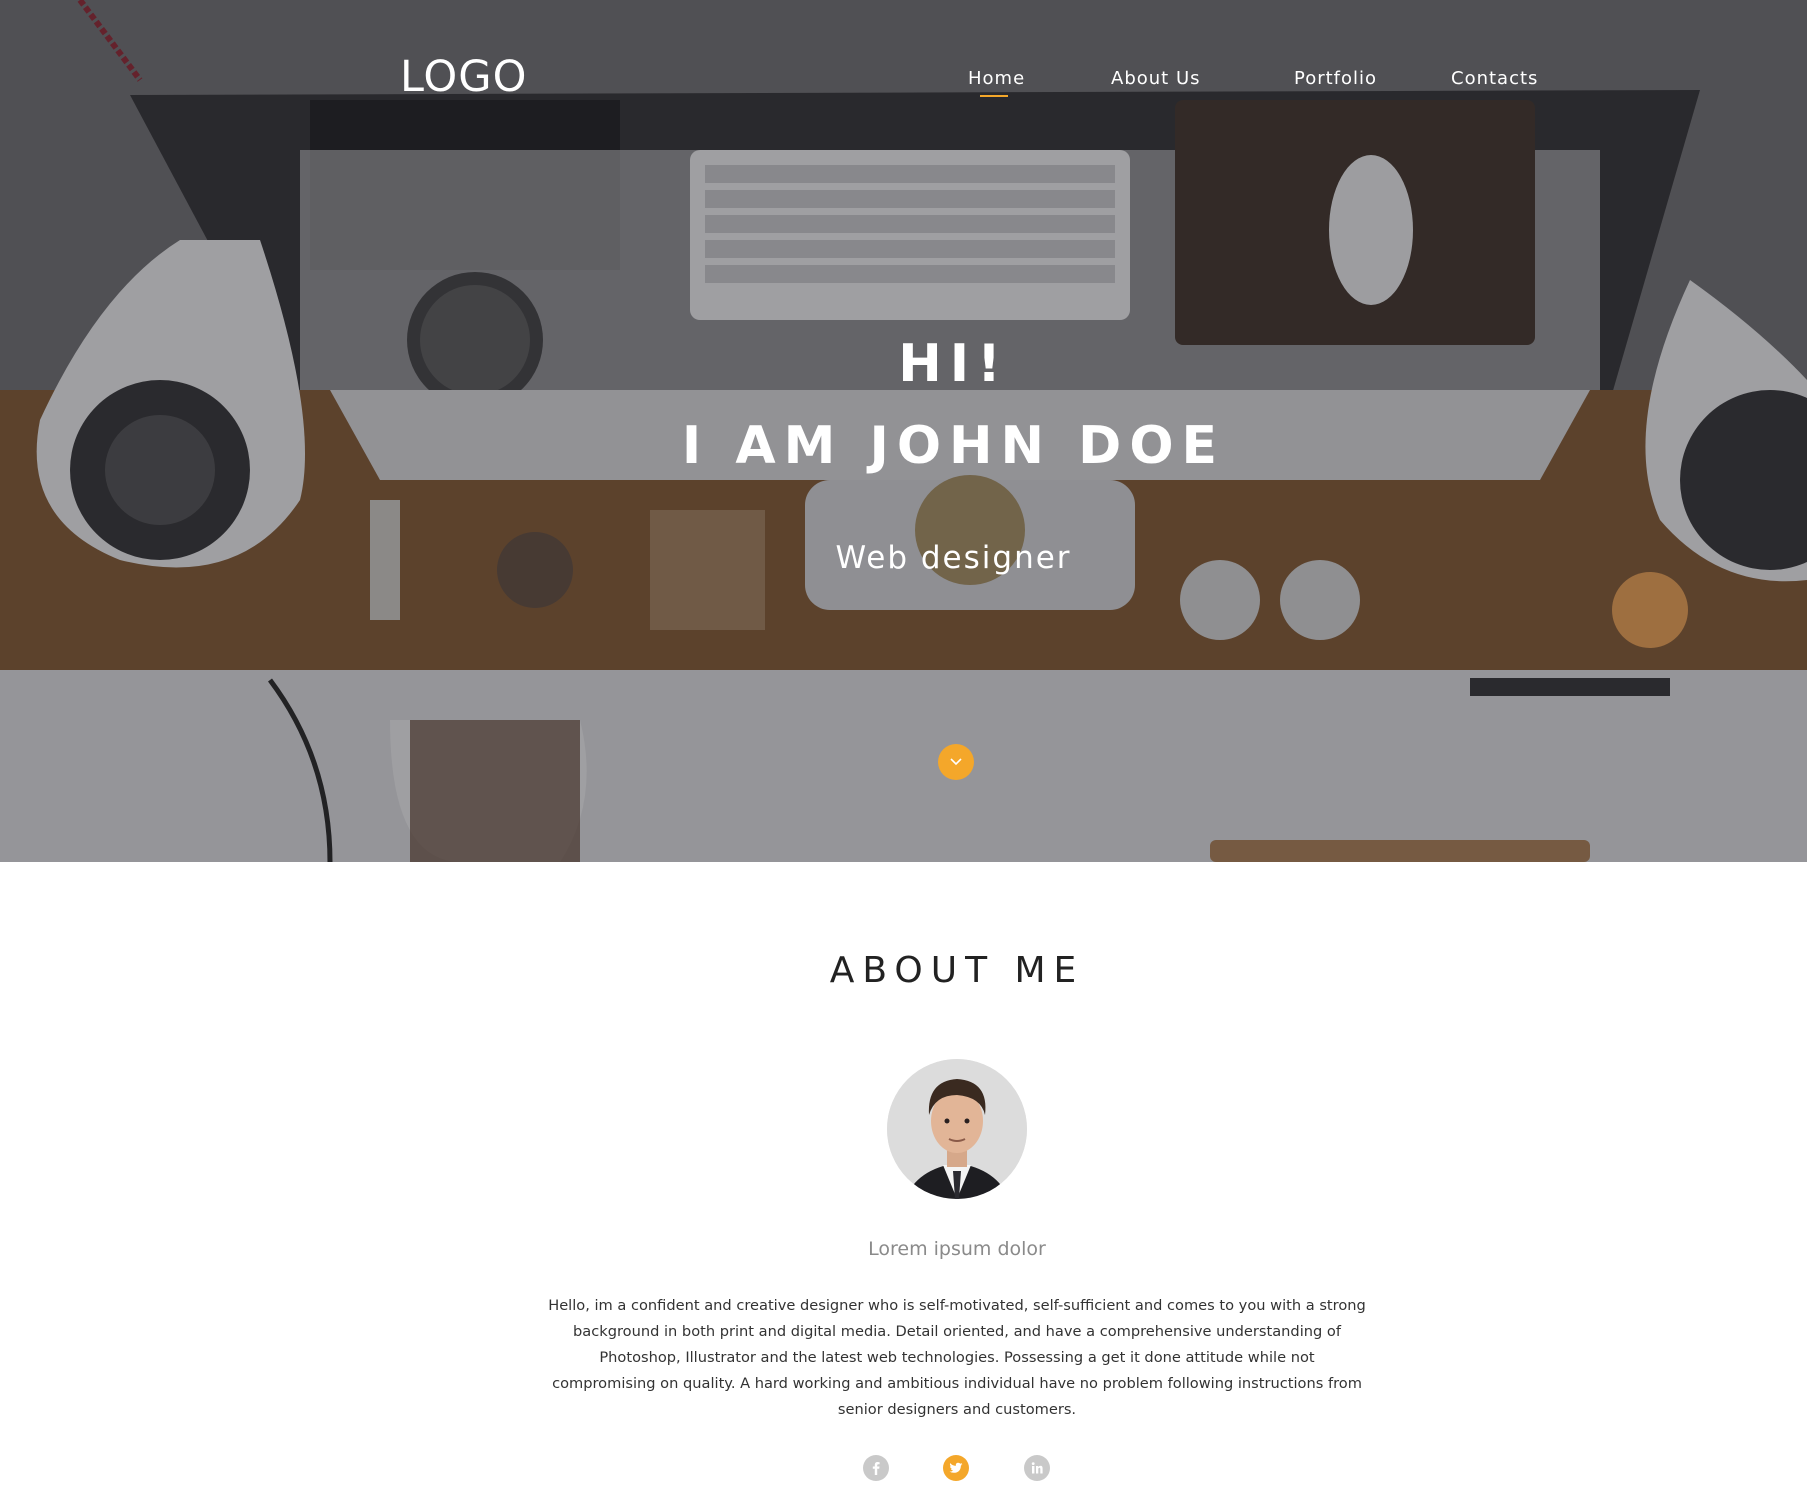  I want to click on twitter-icon, so click(956, 1468).